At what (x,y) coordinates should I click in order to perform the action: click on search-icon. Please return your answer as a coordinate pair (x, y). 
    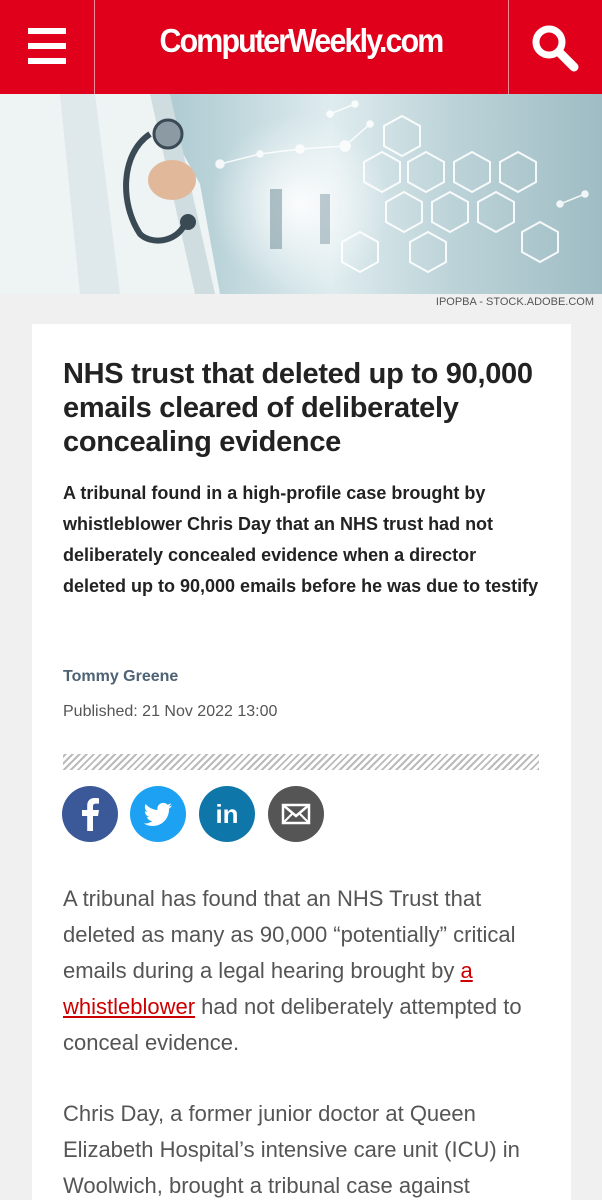
    Looking at the image, I should click on (555, 48).